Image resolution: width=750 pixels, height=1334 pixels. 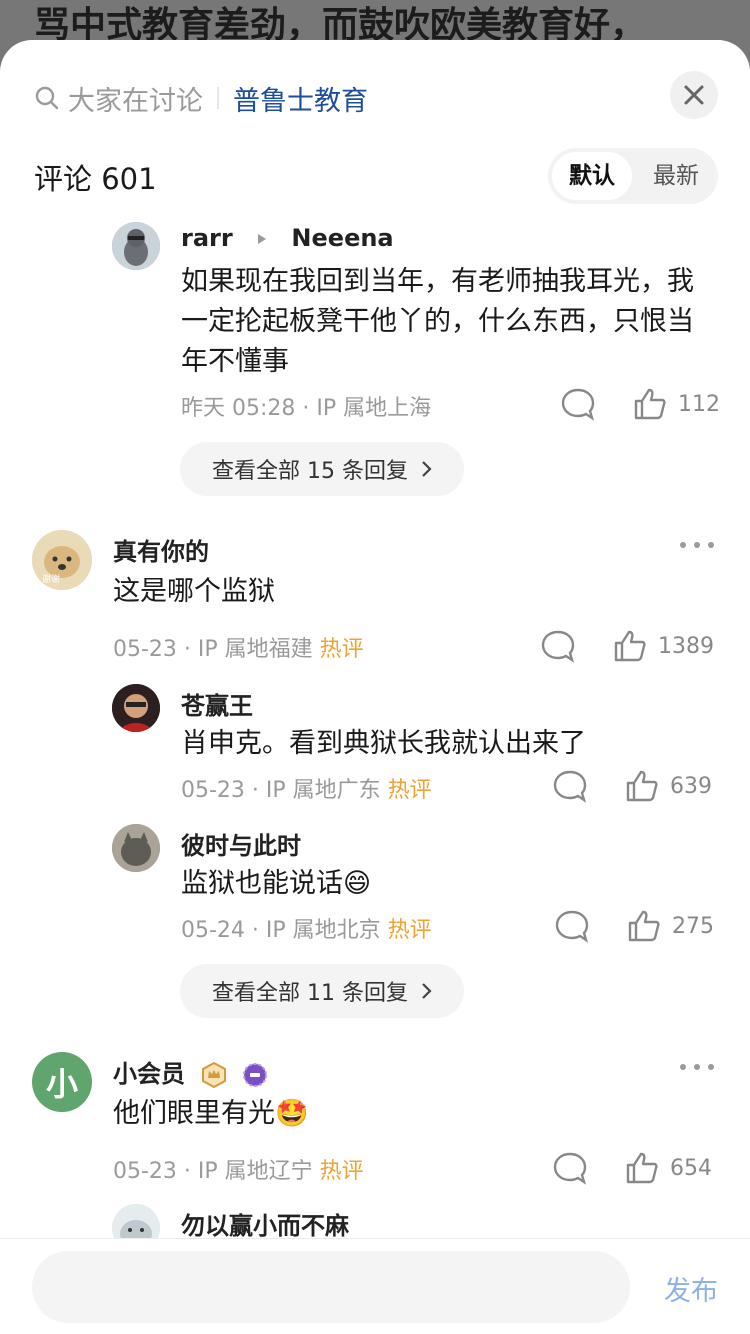 I want to click on search-icon, so click(x=47, y=98).